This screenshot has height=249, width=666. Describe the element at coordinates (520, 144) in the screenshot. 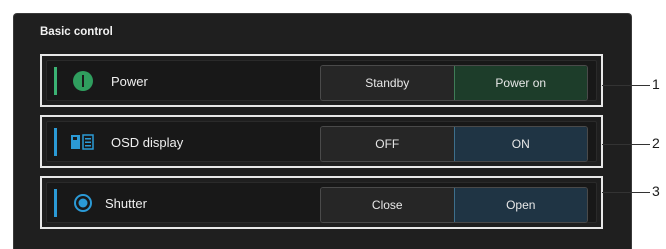

I see `osd-on-button: ON` at that location.